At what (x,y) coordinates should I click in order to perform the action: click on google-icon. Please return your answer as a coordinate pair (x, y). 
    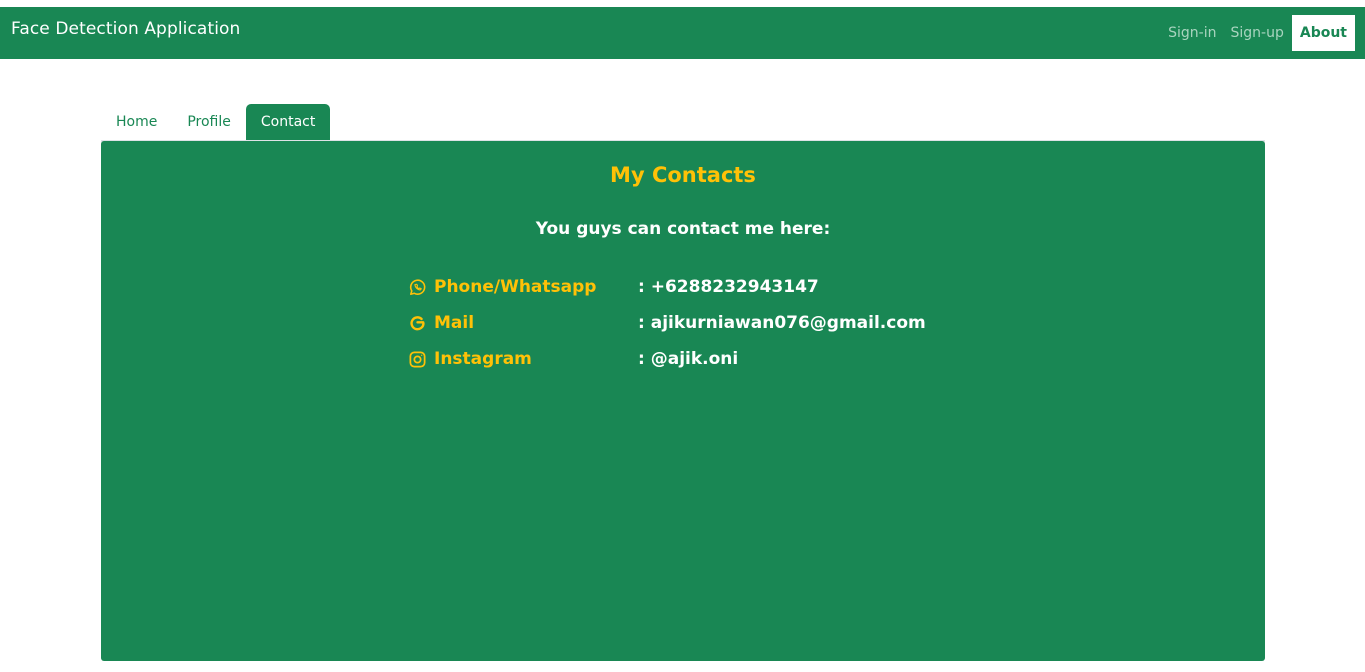
    Looking at the image, I should click on (417, 323).